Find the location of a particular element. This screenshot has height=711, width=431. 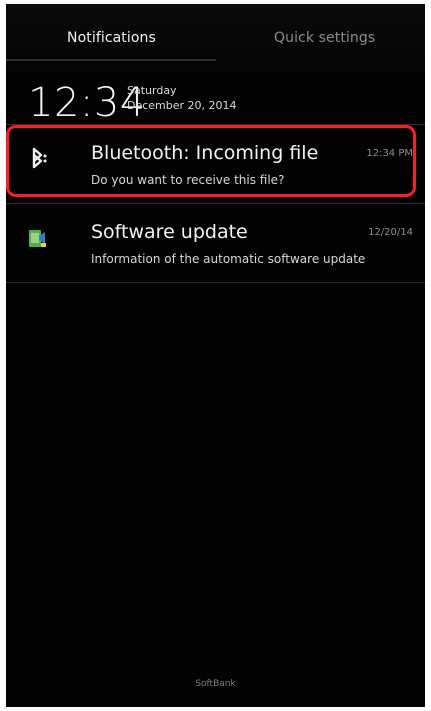

status-date: December 20, 2014 is located at coordinates (182, 105).